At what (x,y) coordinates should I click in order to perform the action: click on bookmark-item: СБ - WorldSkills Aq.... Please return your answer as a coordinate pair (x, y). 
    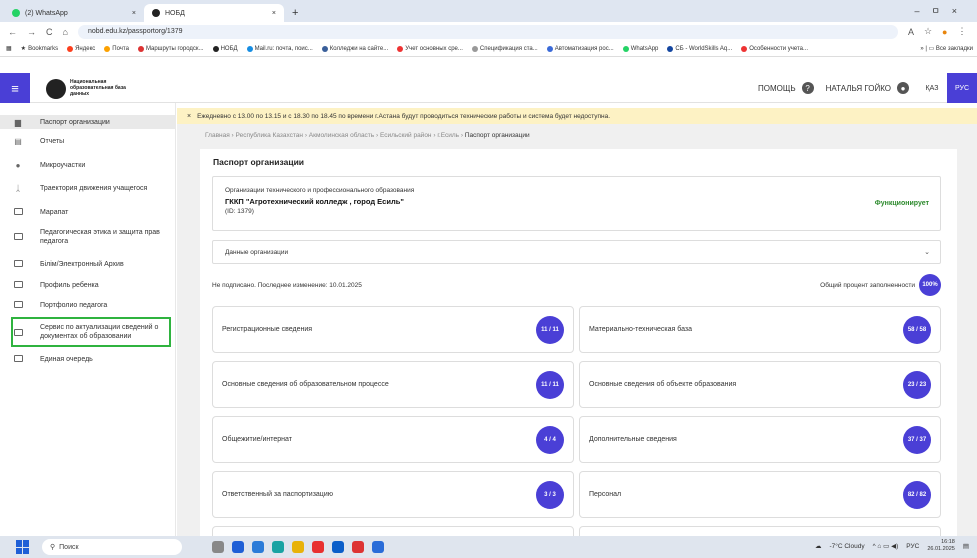
    Looking at the image, I should click on (699, 48).